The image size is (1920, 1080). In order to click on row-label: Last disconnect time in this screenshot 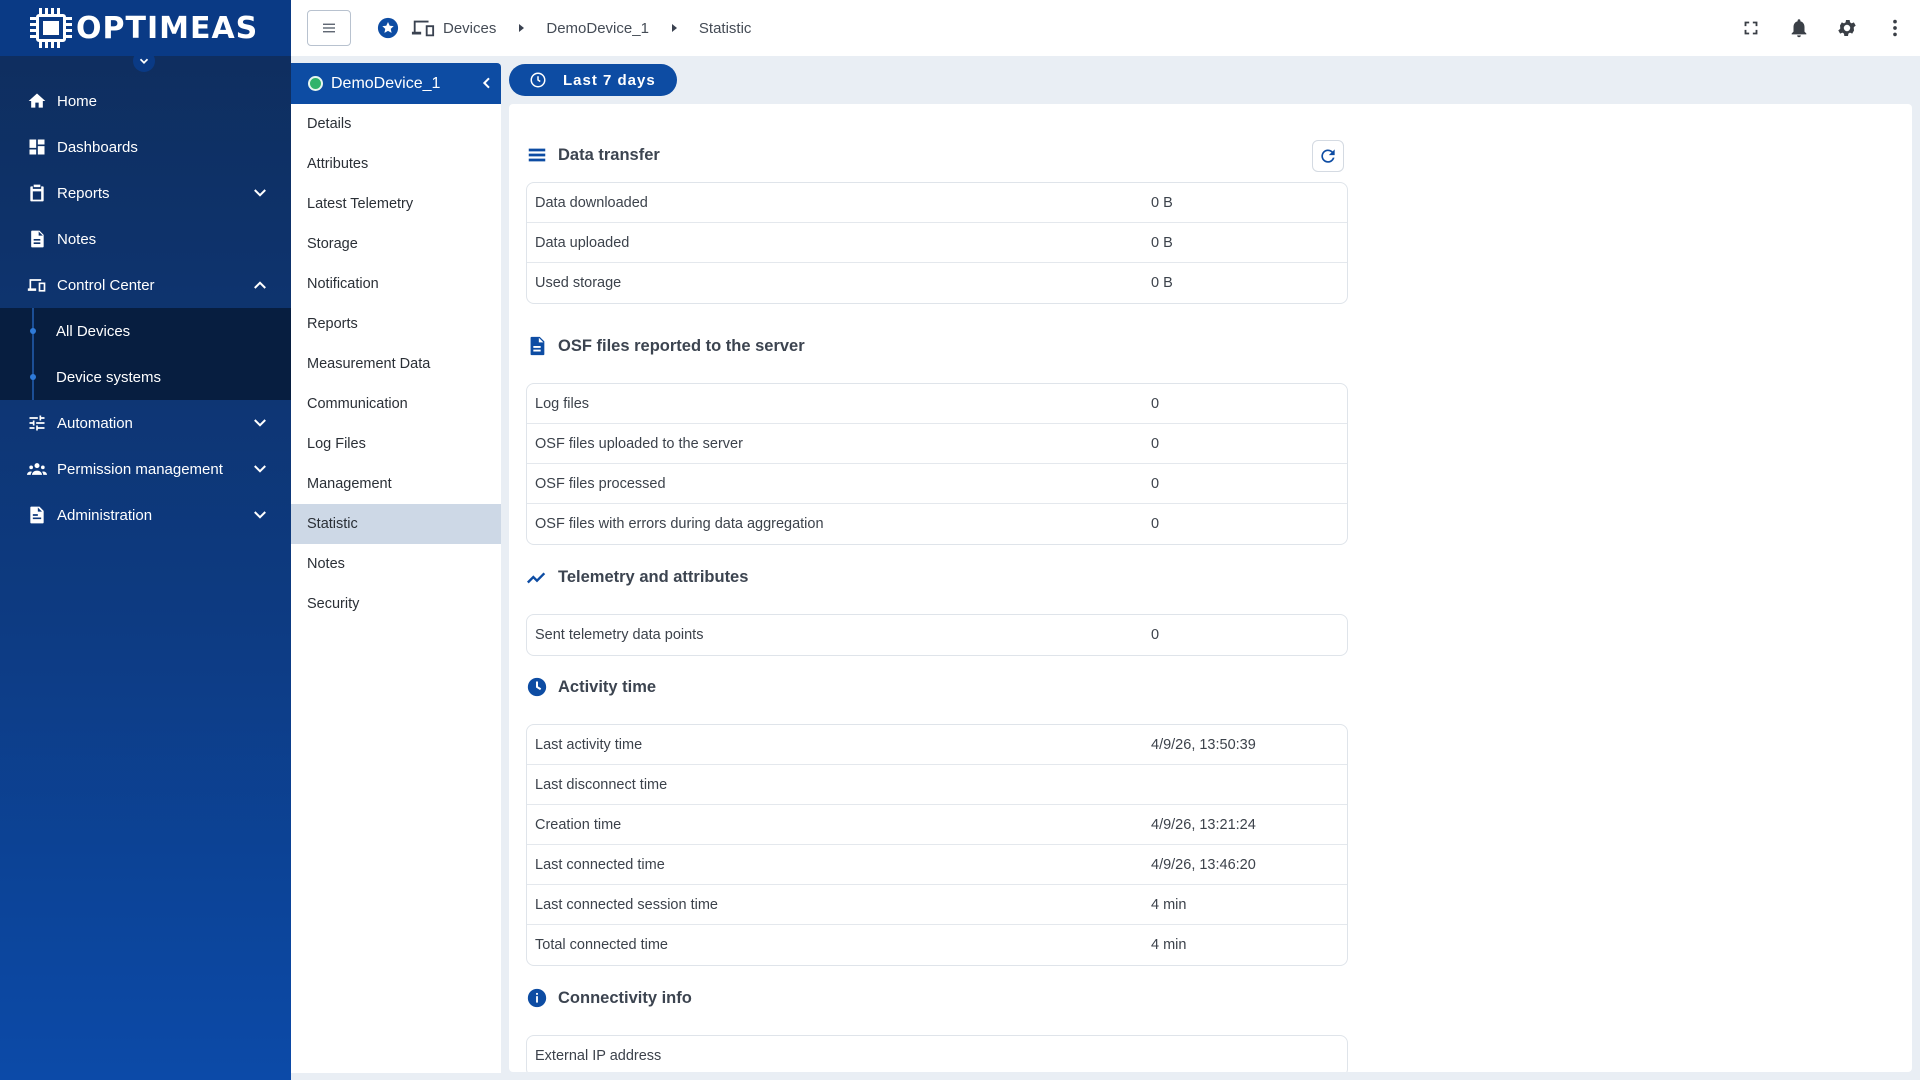, I will do `click(601, 784)`.